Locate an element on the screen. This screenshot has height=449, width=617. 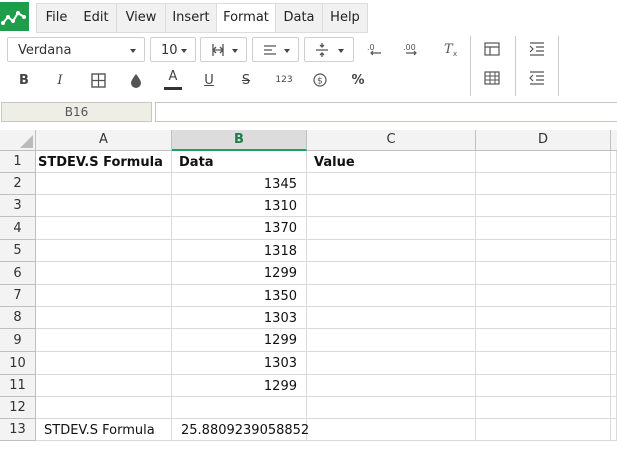
strikethrough-button: S is located at coordinates (246, 80).